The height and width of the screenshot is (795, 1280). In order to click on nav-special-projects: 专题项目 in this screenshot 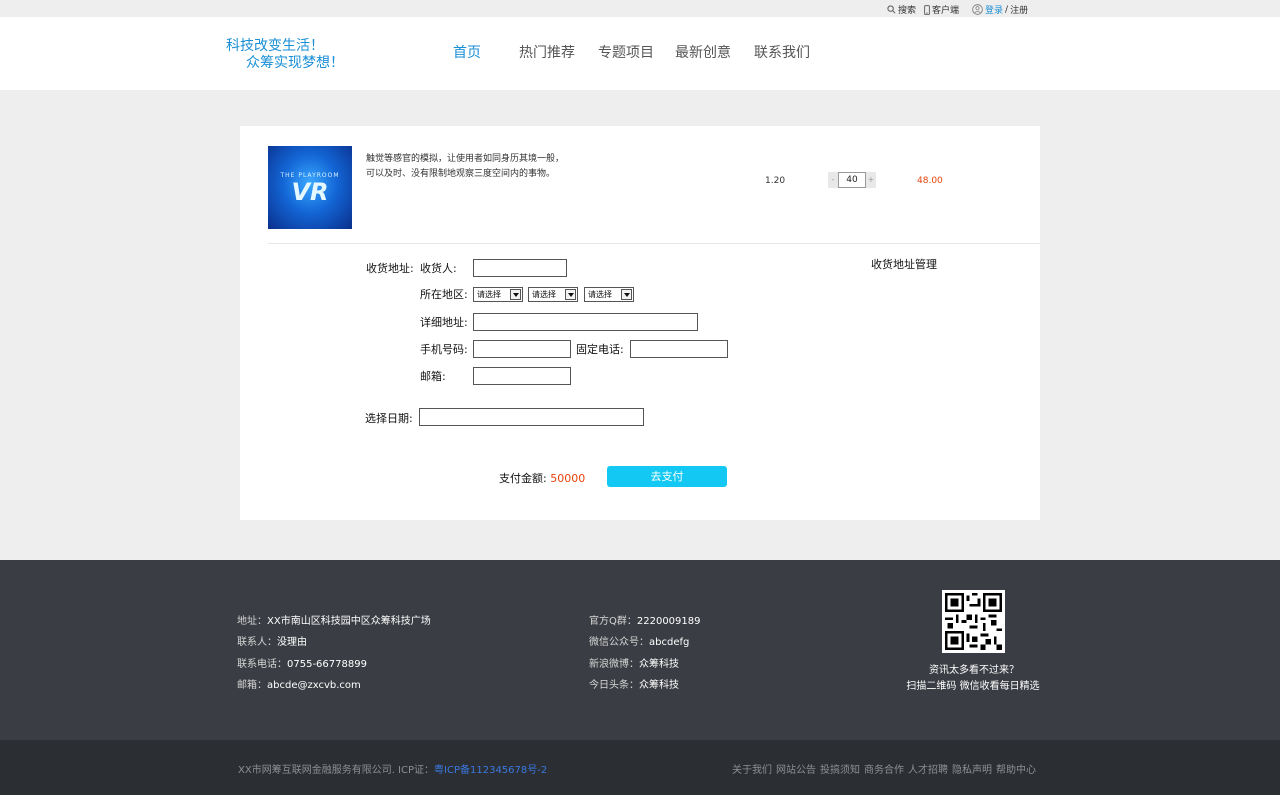, I will do `click(626, 52)`.